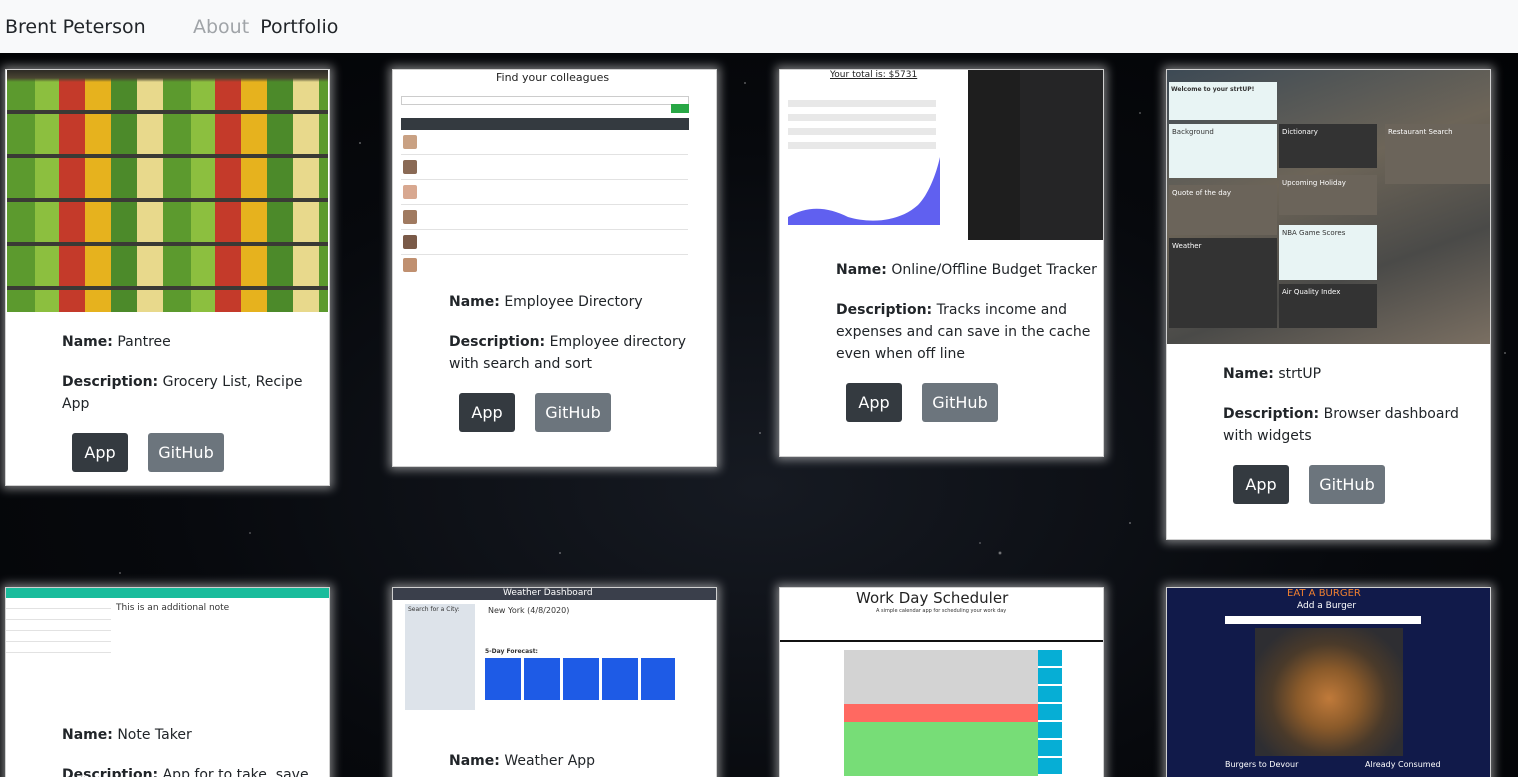 This screenshot has width=1518, height=777. I want to click on project-image-employee-directory: Find your colleagues, so click(554, 171).